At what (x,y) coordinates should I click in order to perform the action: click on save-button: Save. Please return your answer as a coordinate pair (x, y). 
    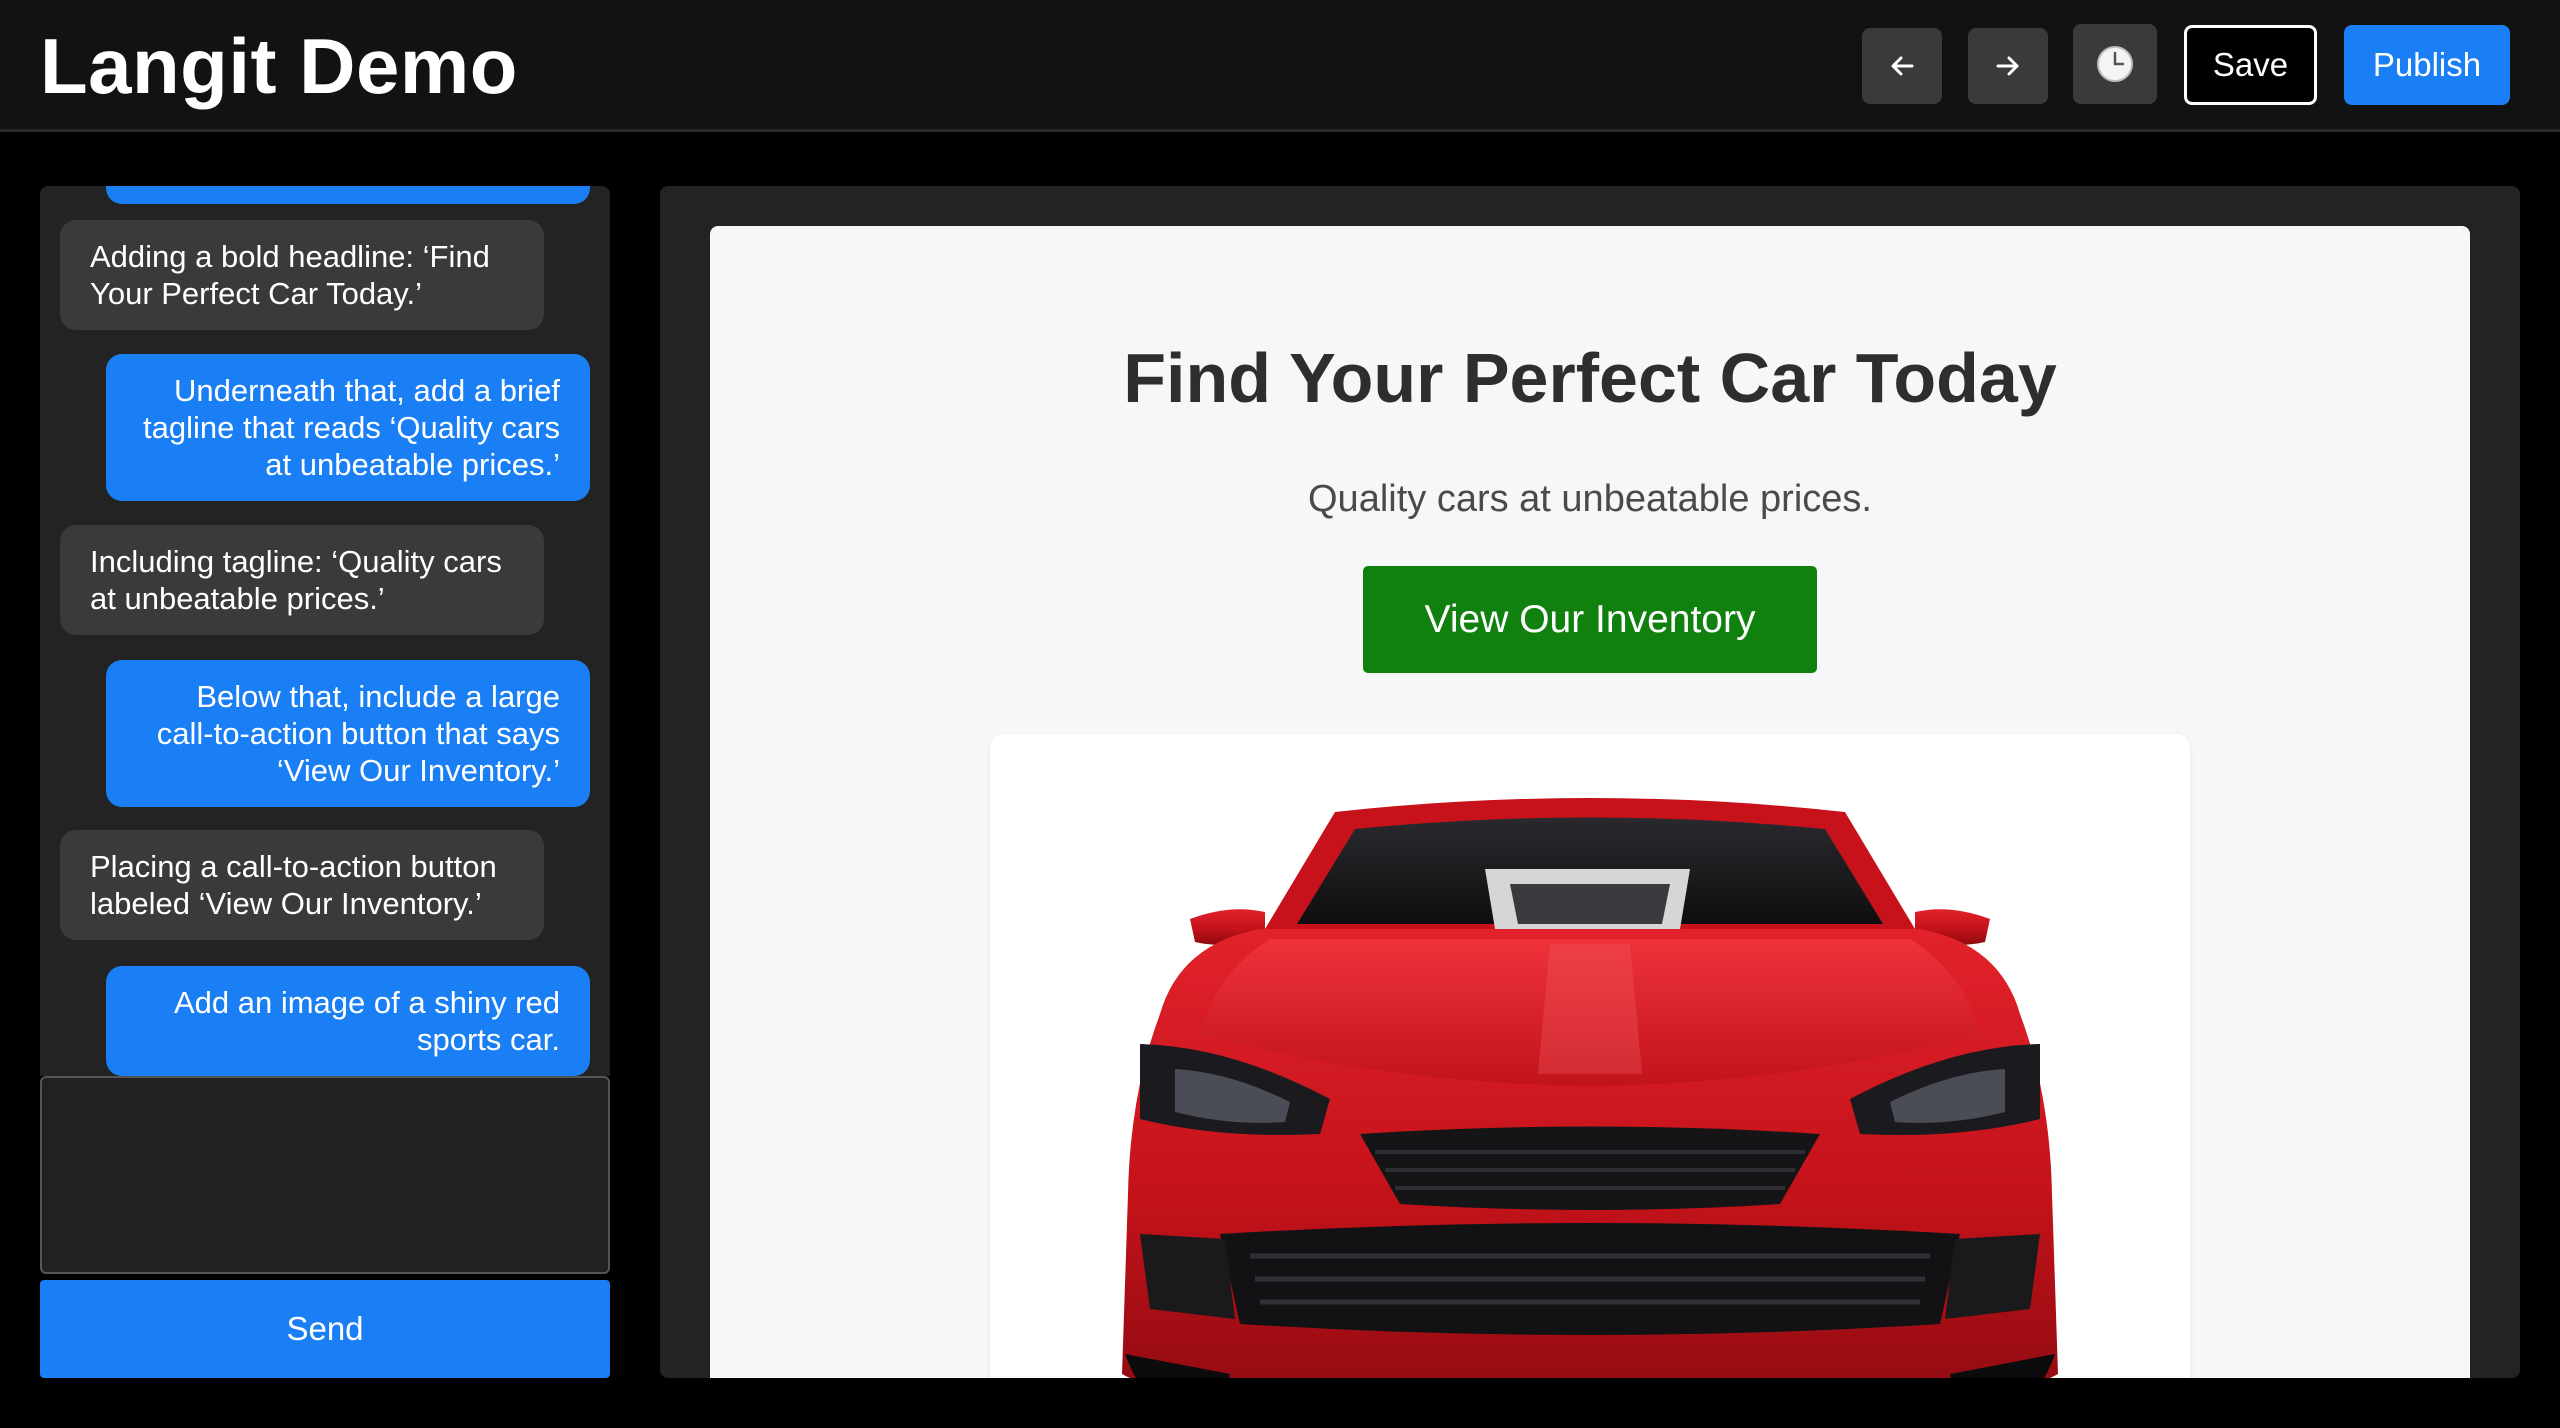
    Looking at the image, I should click on (2250, 65).